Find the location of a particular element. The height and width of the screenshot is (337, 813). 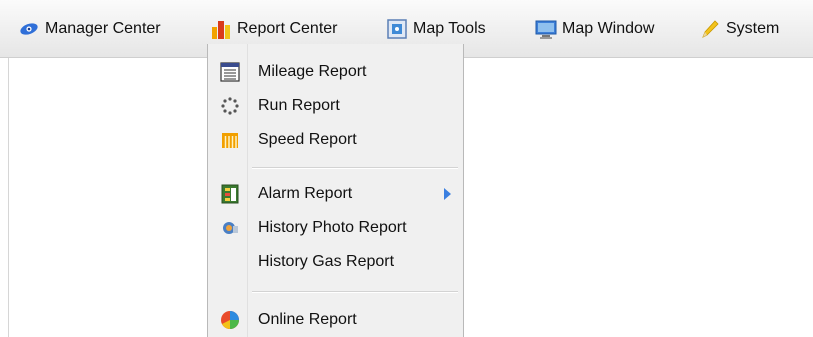

menu-item-speed-report: Speed Report is located at coordinates (335, 140).